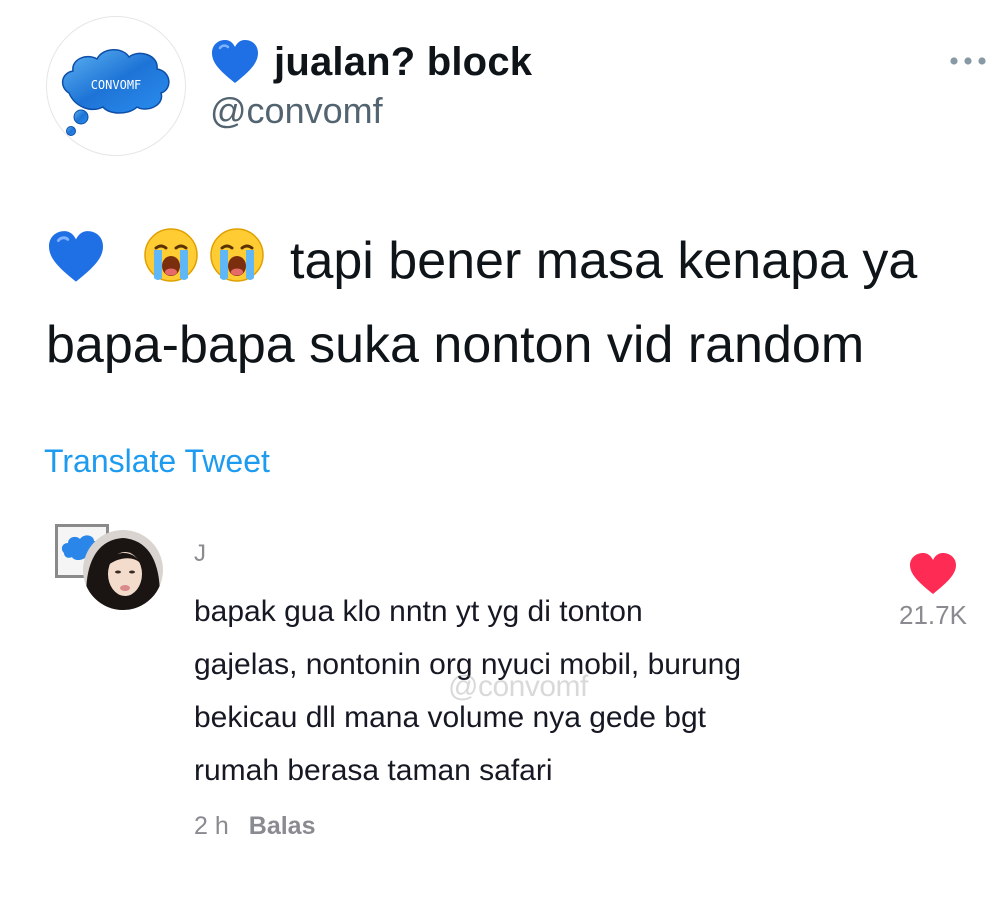 This screenshot has height=920, width=1000. I want to click on author-handle: @convomf, so click(296, 111).